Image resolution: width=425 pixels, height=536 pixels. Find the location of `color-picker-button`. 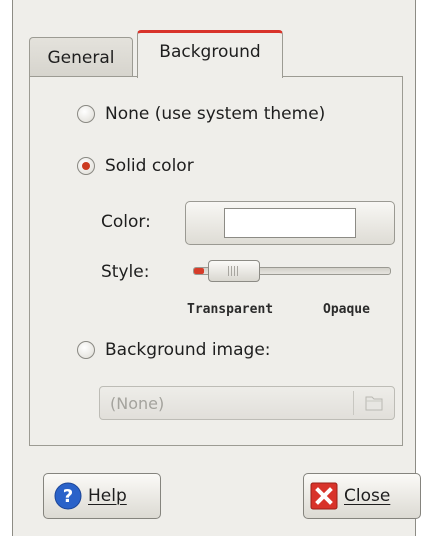

color-picker-button is located at coordinates (290, 223).